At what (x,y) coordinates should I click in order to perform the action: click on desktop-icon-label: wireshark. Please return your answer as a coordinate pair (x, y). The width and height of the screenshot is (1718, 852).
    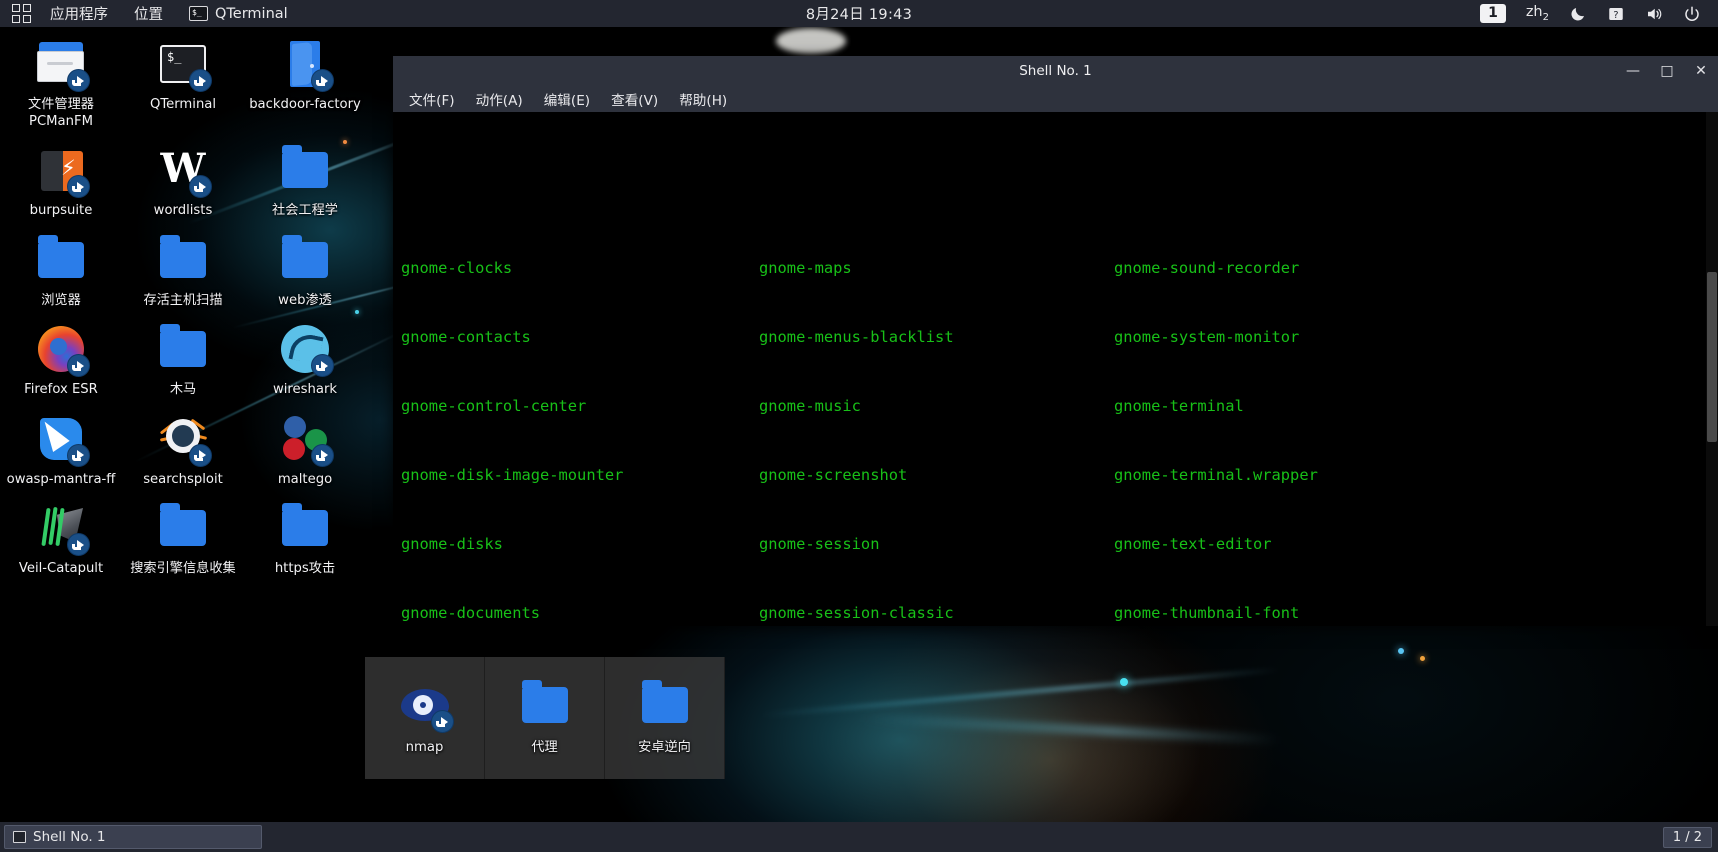
    Looking at the image, I should click on (305, 389).